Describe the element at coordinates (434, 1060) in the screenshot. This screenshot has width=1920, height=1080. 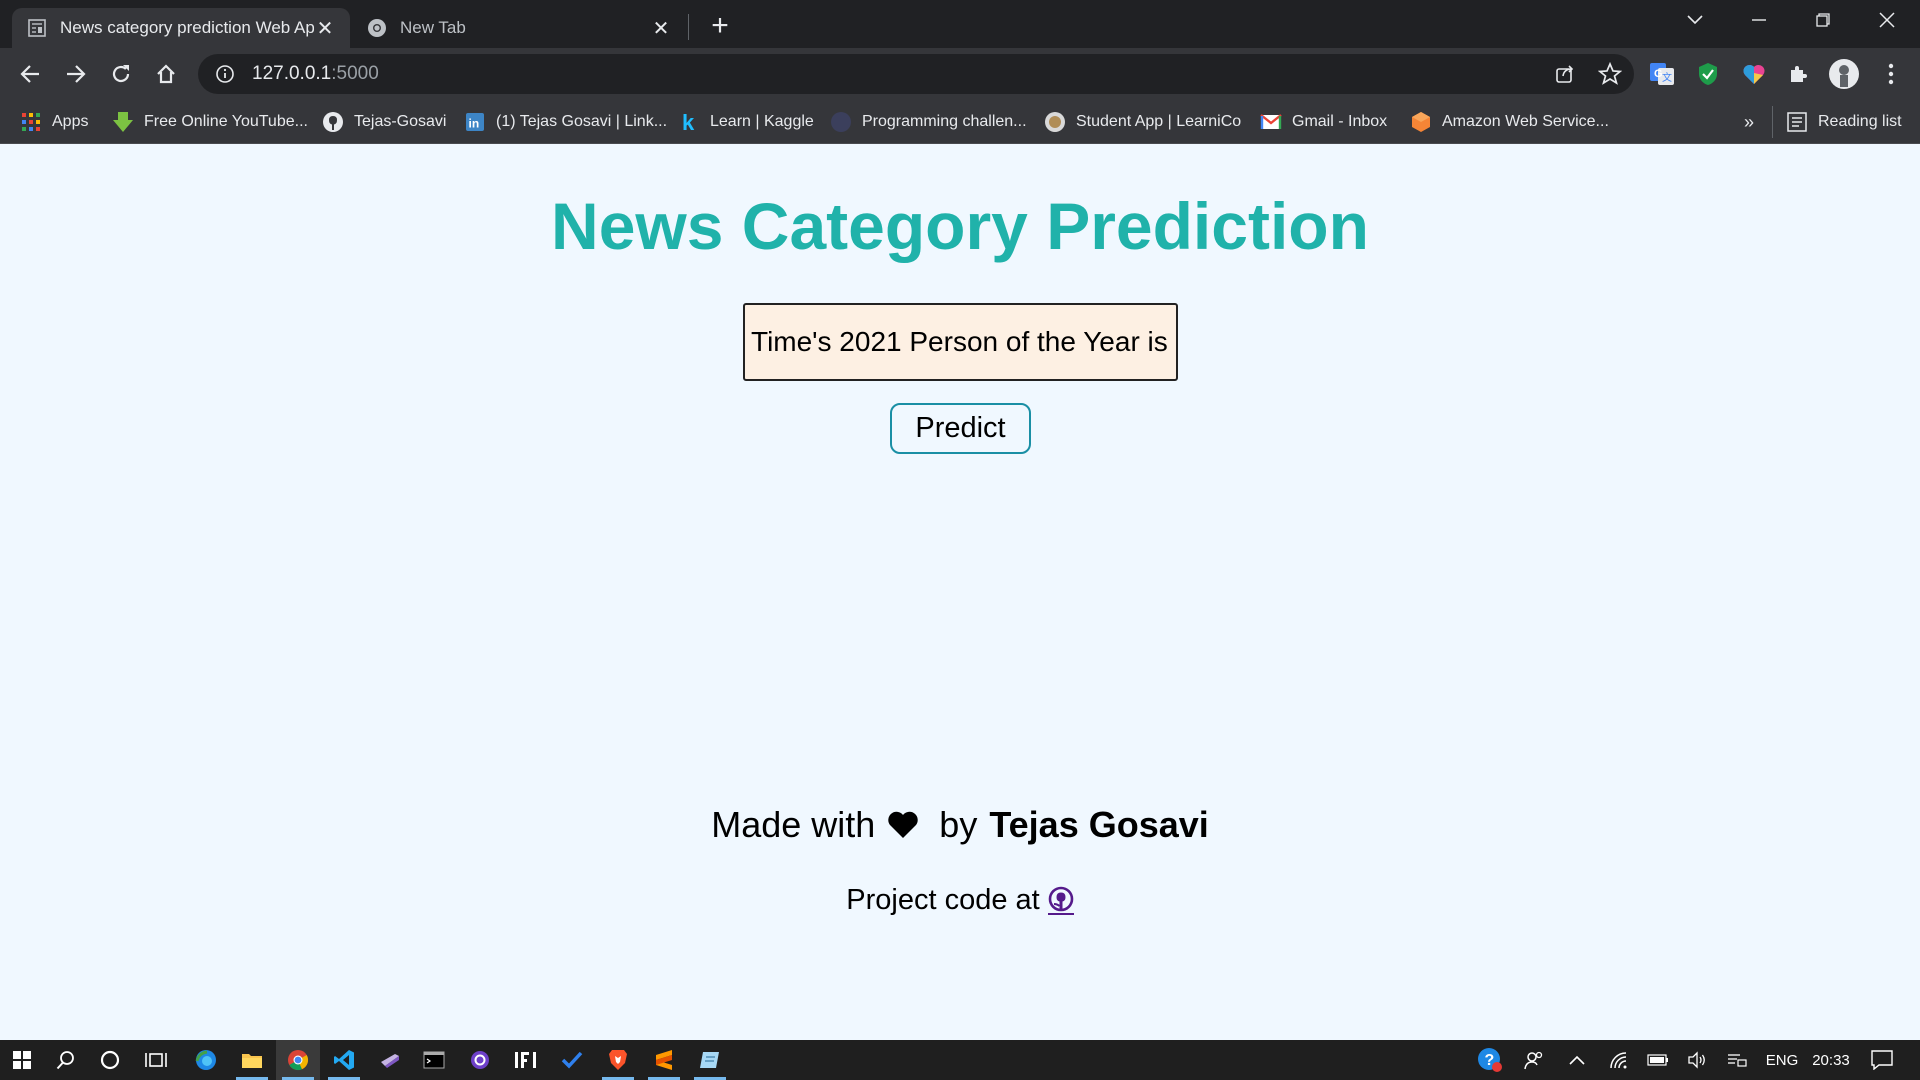
I see `terminal-icon` at that location.